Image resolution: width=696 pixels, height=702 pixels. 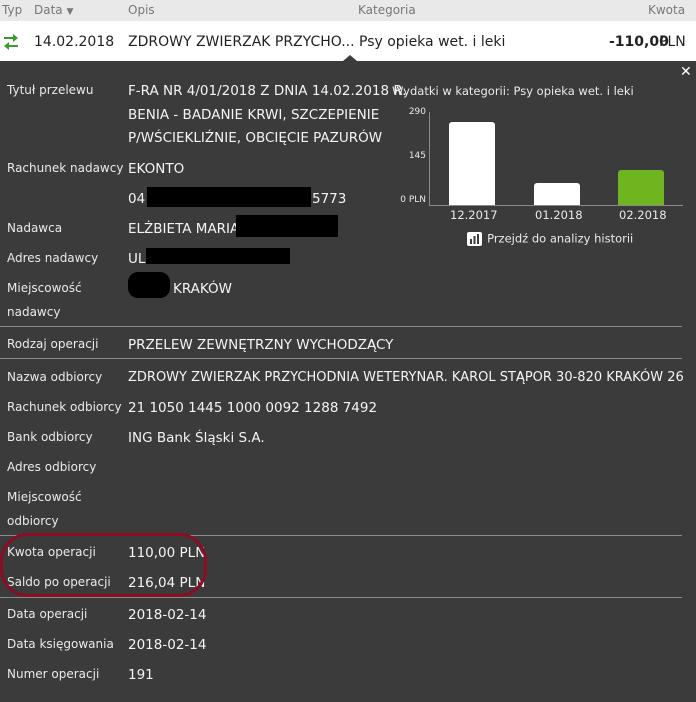 I want to click on history-analysis-link: Przejdź do analizy historii, so click(x=550, y=237).